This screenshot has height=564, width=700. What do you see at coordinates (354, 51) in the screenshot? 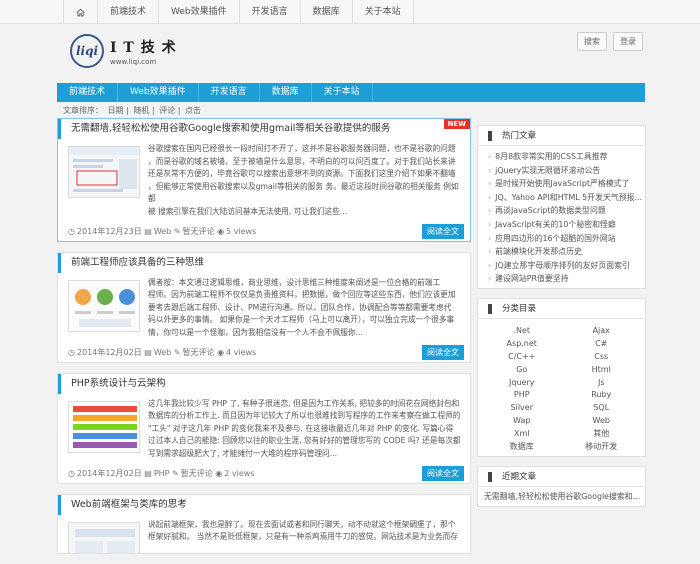
I see `header: liqi I T 技 术 www.liqi.com 搜索 登录` at bounding box center [354, 51].